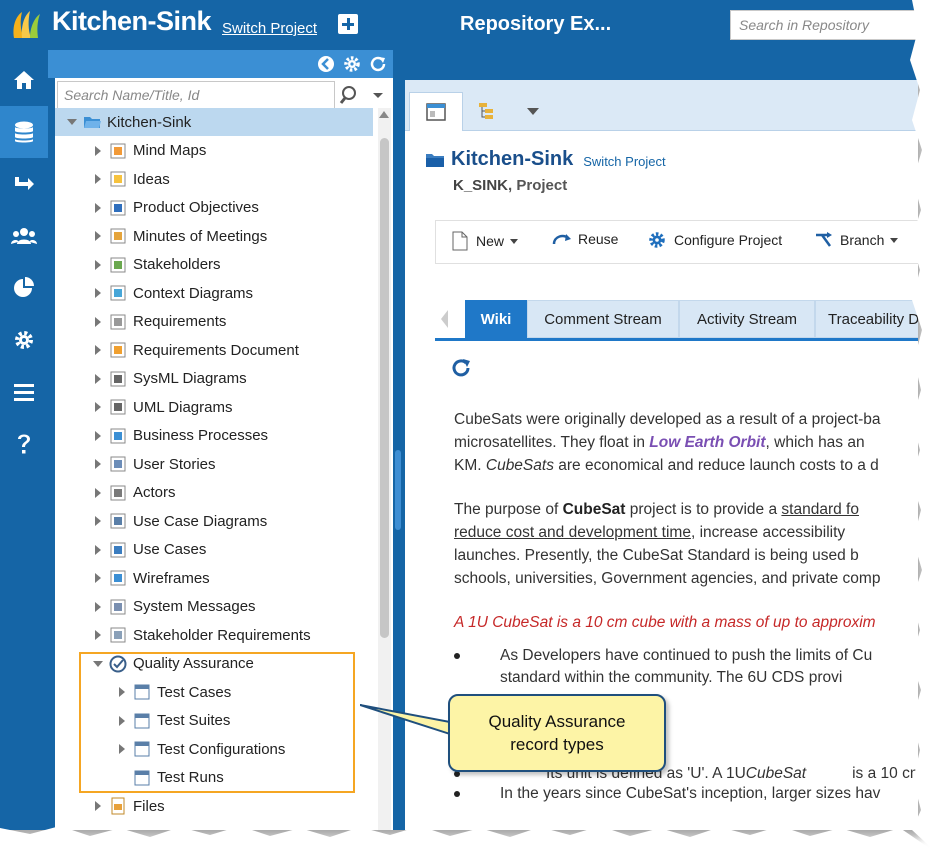 The image size is (938, 854). Describe the element at coordinates (24, 184) in the screenshot. I see `arrow-right-icon` at that location.